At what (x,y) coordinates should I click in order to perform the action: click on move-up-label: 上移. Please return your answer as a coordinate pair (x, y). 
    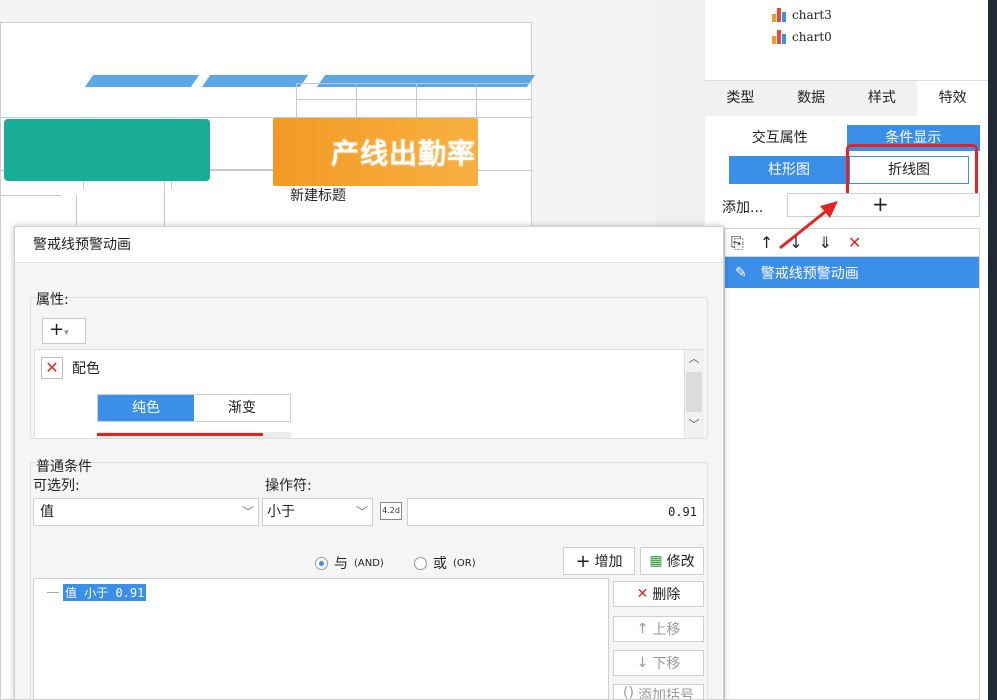
    Looking at the image, I should click on (666, 630).